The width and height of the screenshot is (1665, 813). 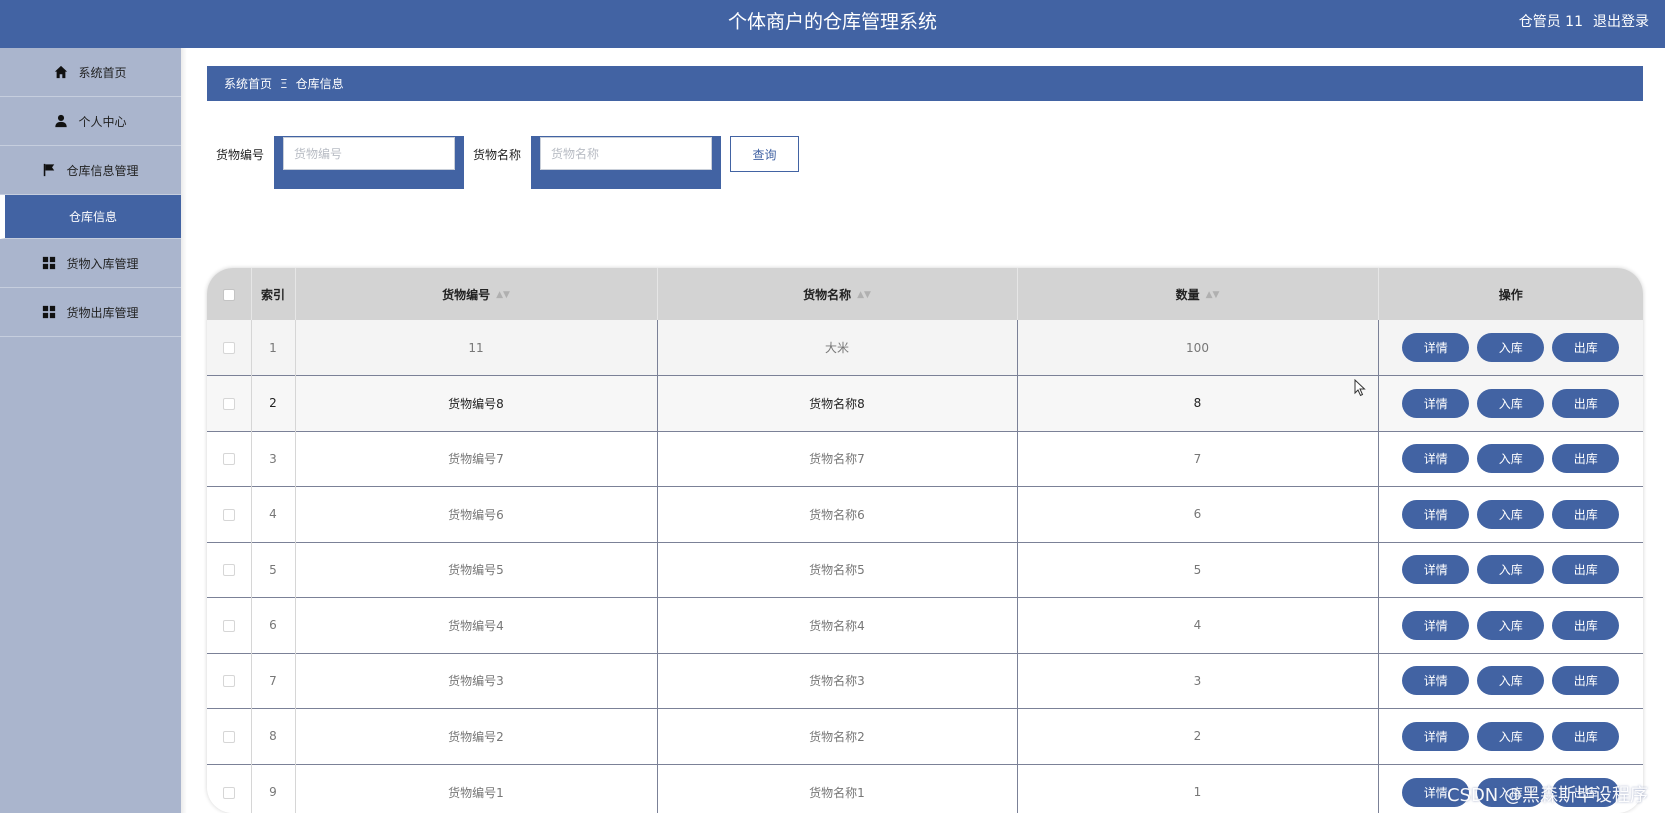 I want to click on row-index: 1, so click(x=273, y=348).